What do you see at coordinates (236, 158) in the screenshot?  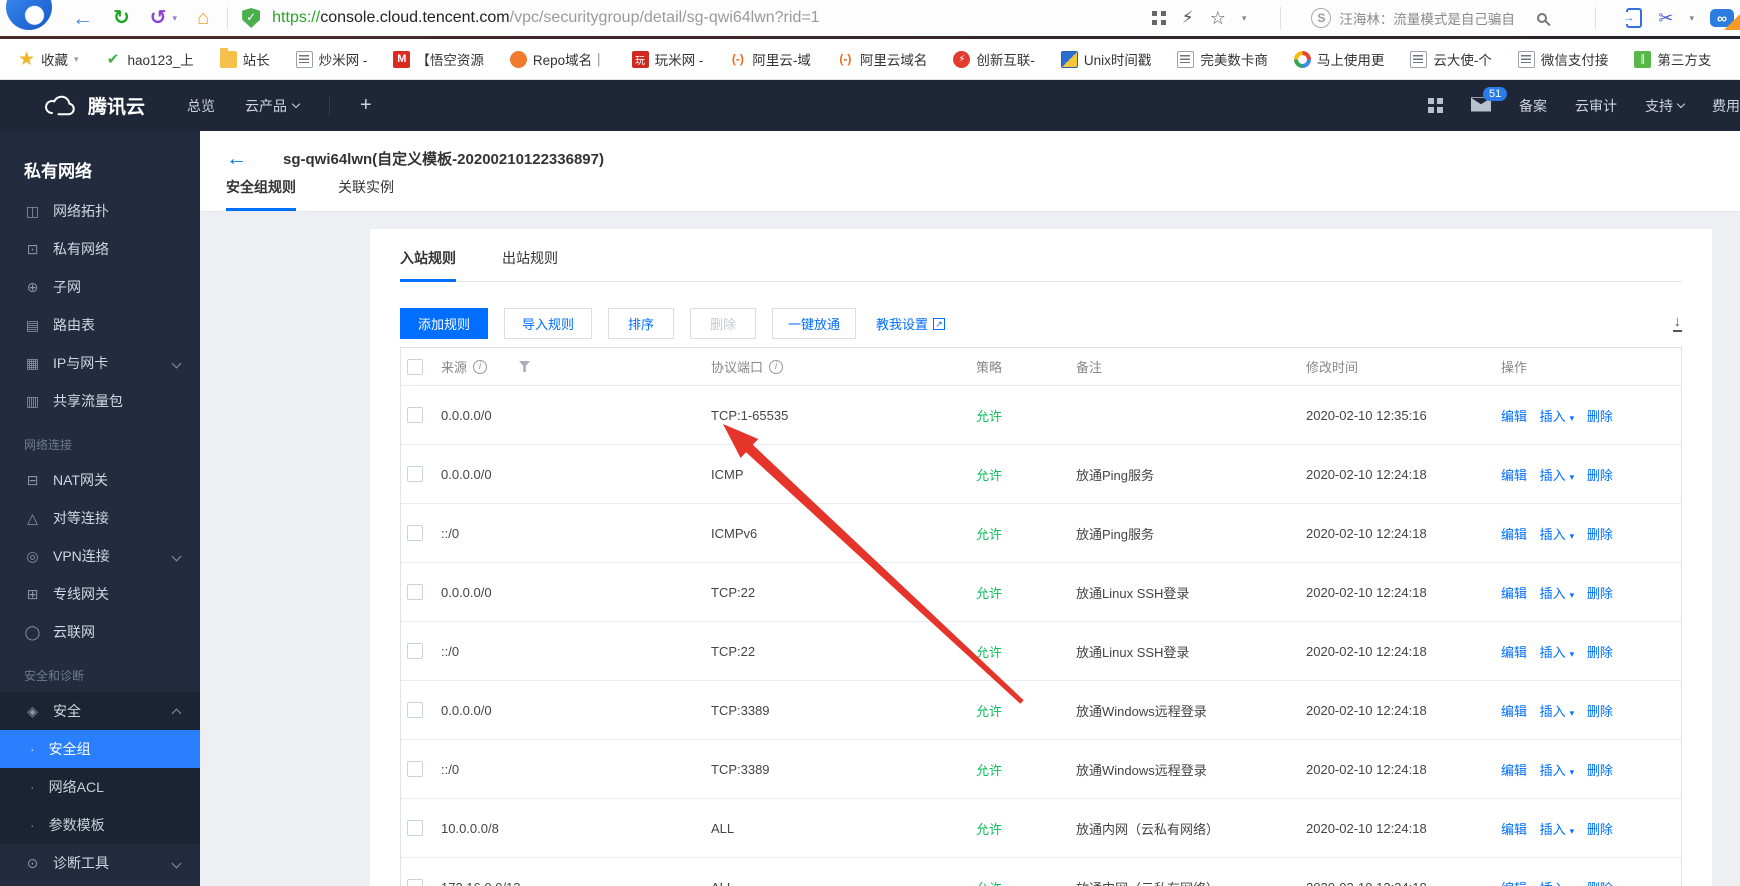 I see `back-button: ←` at bounding box center [236, 158].